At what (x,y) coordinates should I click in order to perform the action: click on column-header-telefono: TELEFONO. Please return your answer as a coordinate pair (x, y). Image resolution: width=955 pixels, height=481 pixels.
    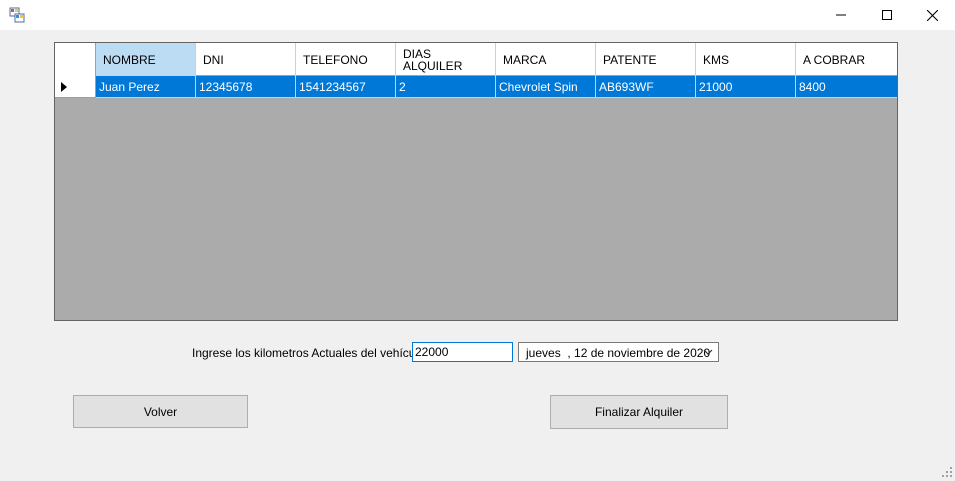
    Looking at the image, I should click on (346, 59).